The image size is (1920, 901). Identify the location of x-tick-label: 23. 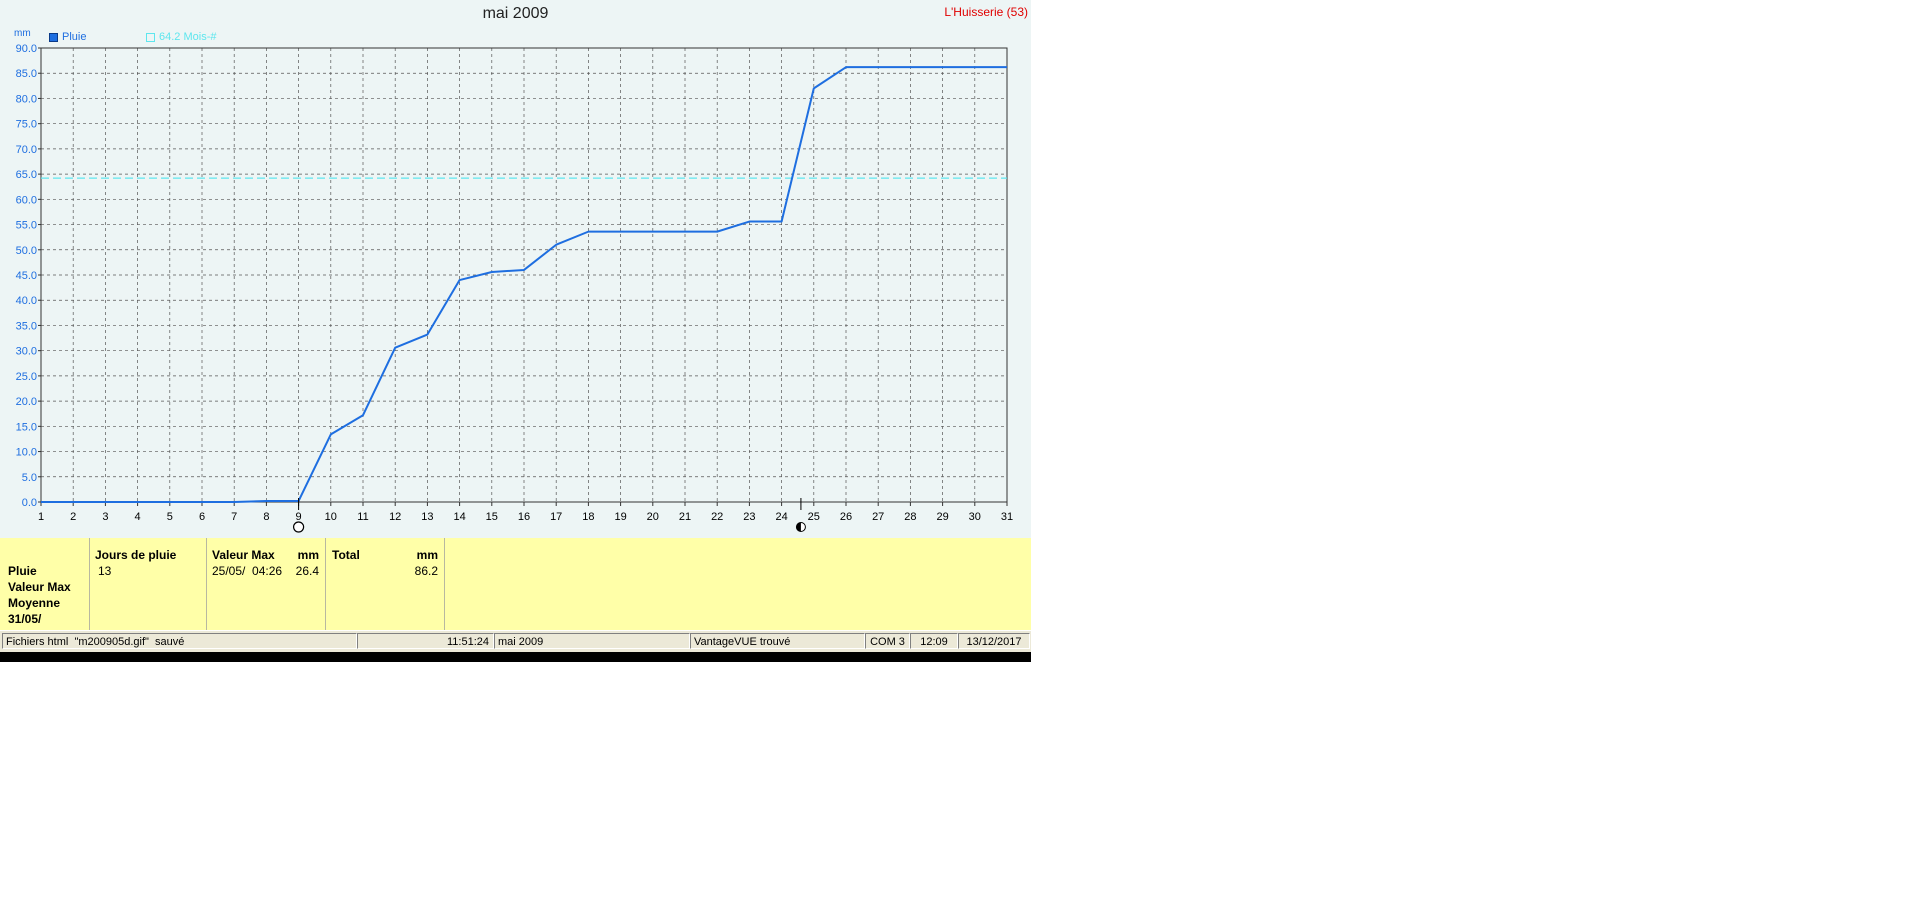
(749, 517).